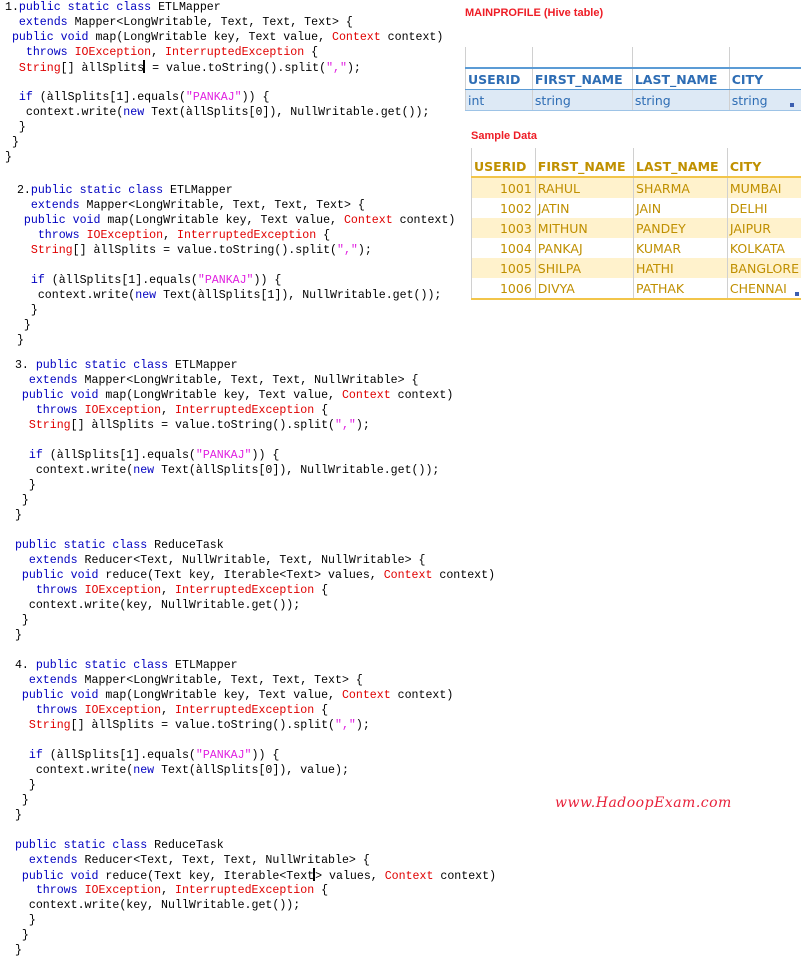 This screenshot has height=965, width=806. Describe the element at coordinates (584, 268) in the screenshot. I see `sample-data-cell: SHILPA` at that location.